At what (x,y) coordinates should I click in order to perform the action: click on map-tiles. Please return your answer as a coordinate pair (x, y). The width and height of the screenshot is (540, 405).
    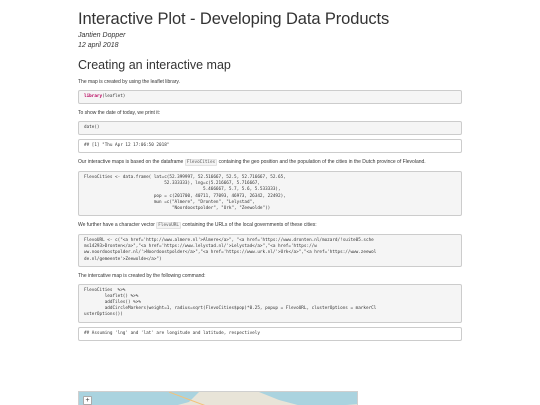
    Looking at the image, I should click on (218, 398).